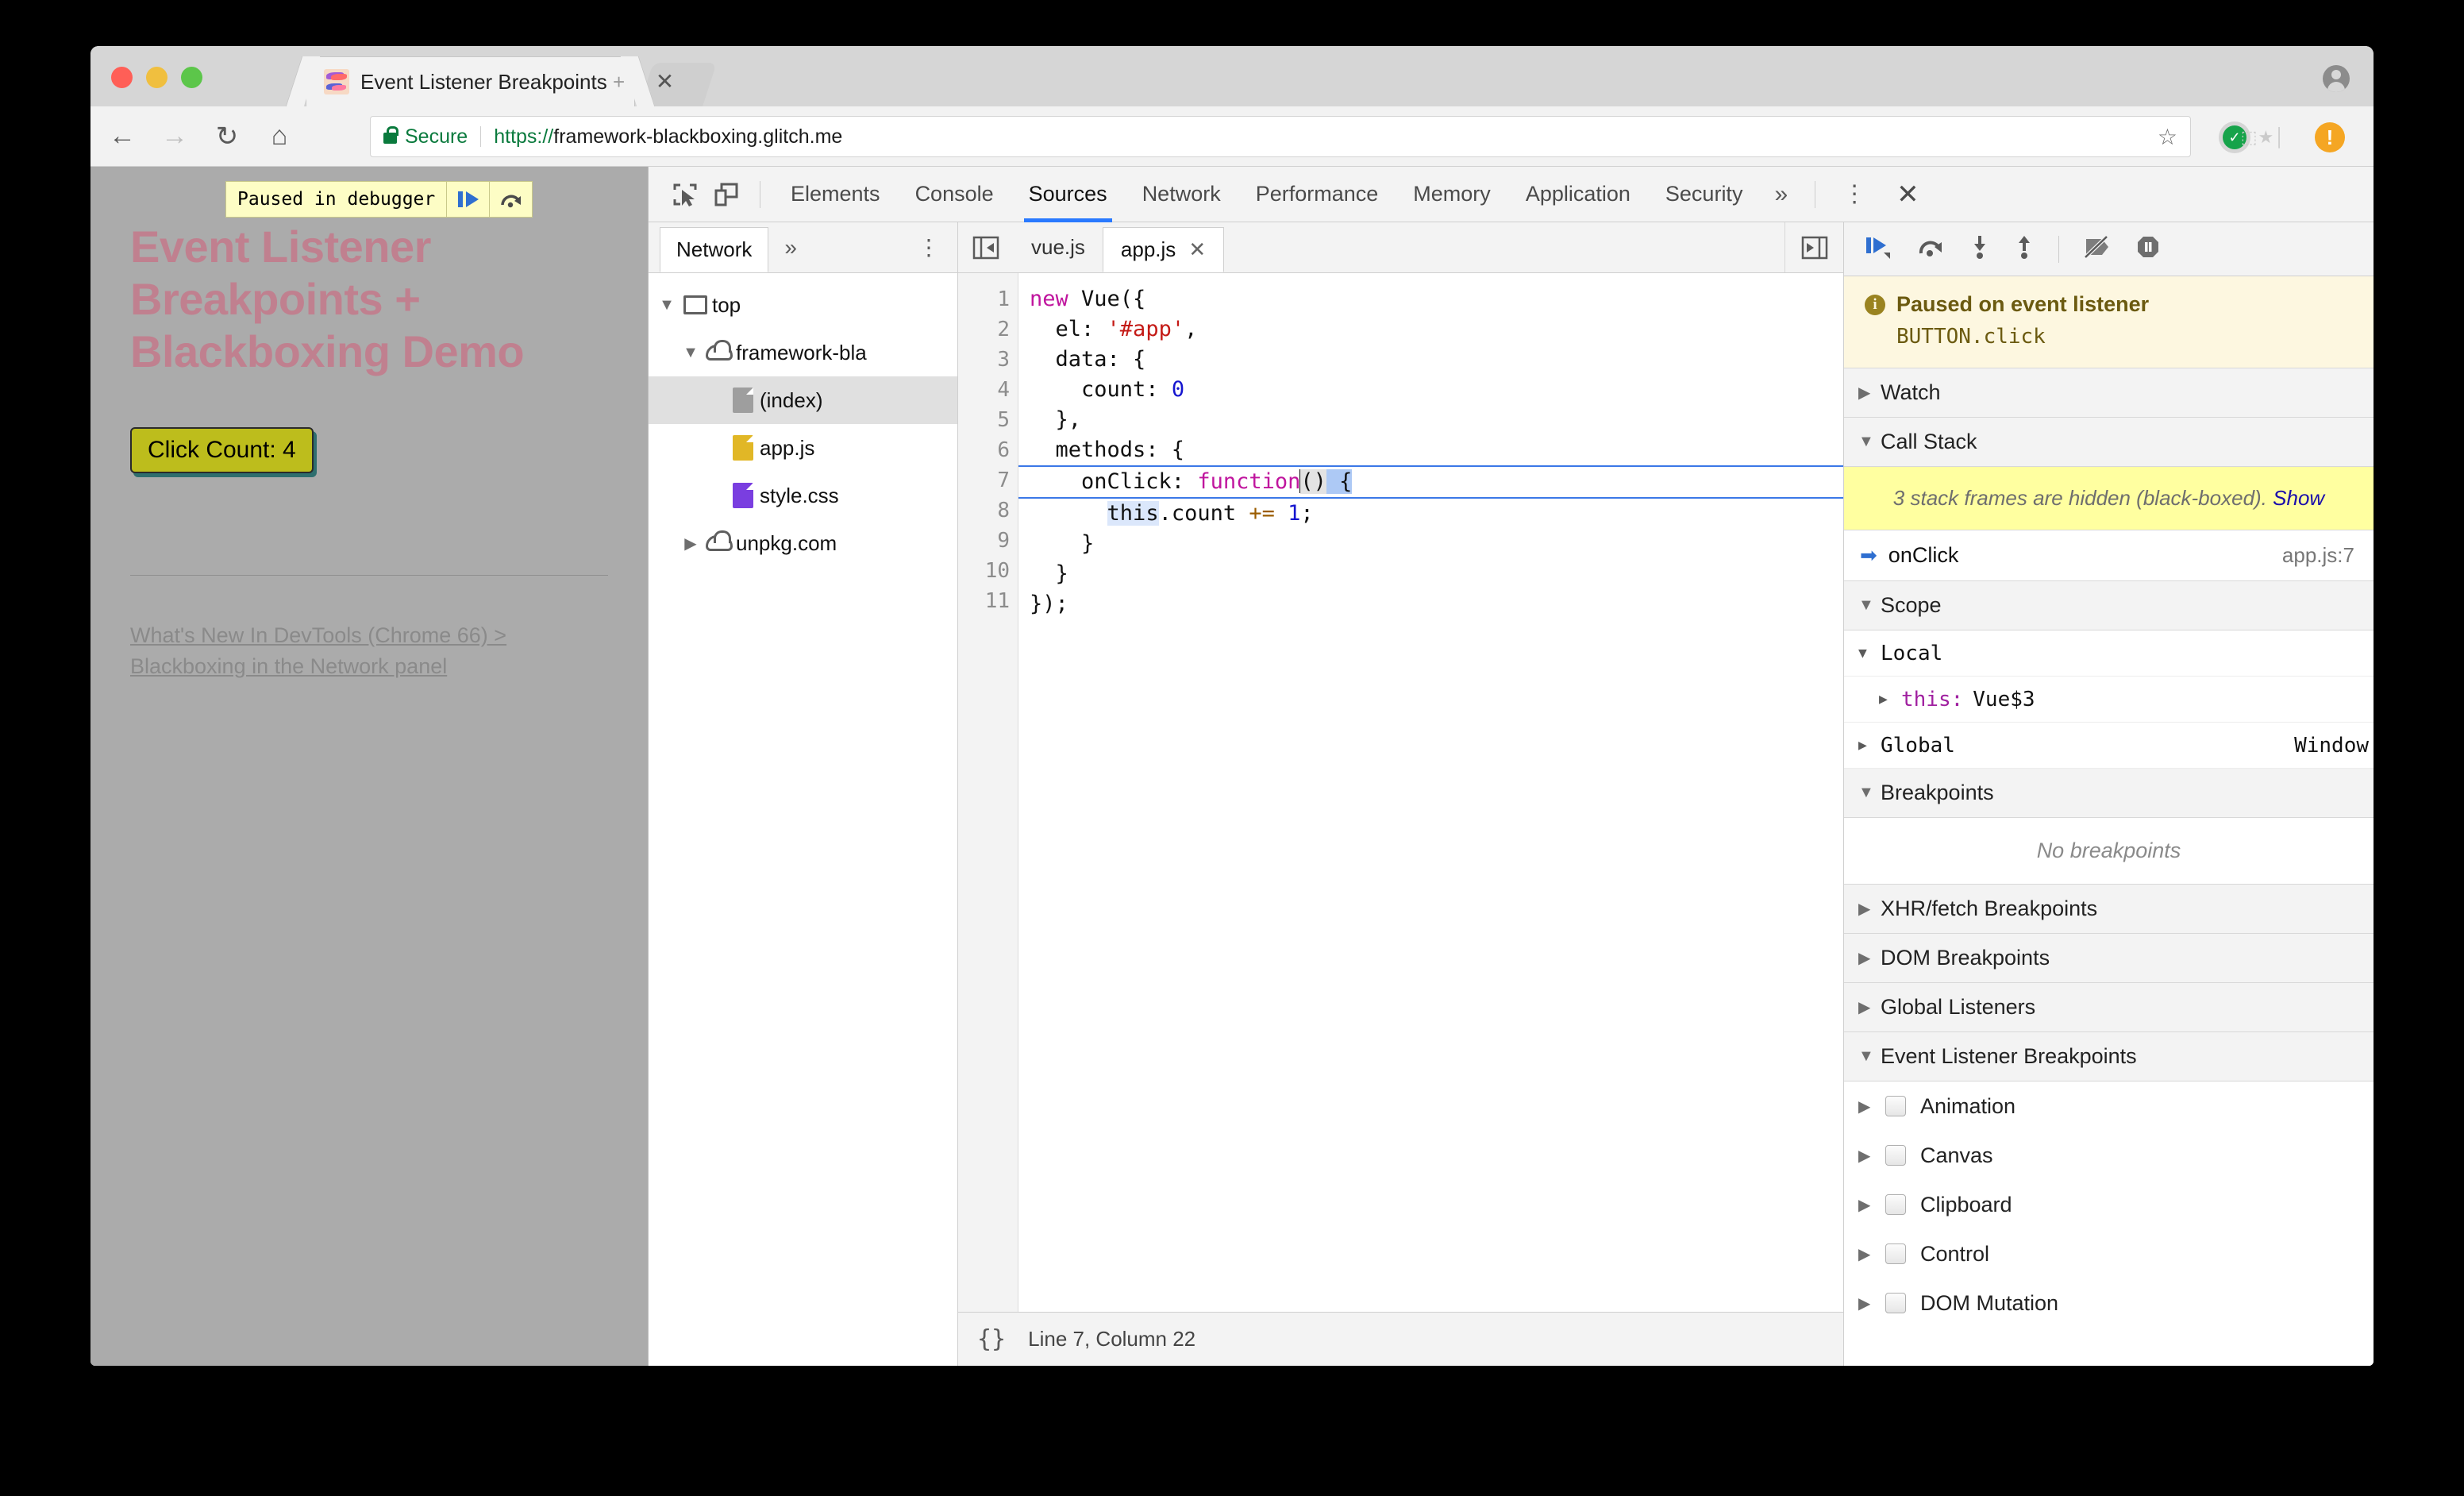 The image size is (2464, 1496). I want to click on navigator-kebab-icon: ⋮, so click(928, 247).